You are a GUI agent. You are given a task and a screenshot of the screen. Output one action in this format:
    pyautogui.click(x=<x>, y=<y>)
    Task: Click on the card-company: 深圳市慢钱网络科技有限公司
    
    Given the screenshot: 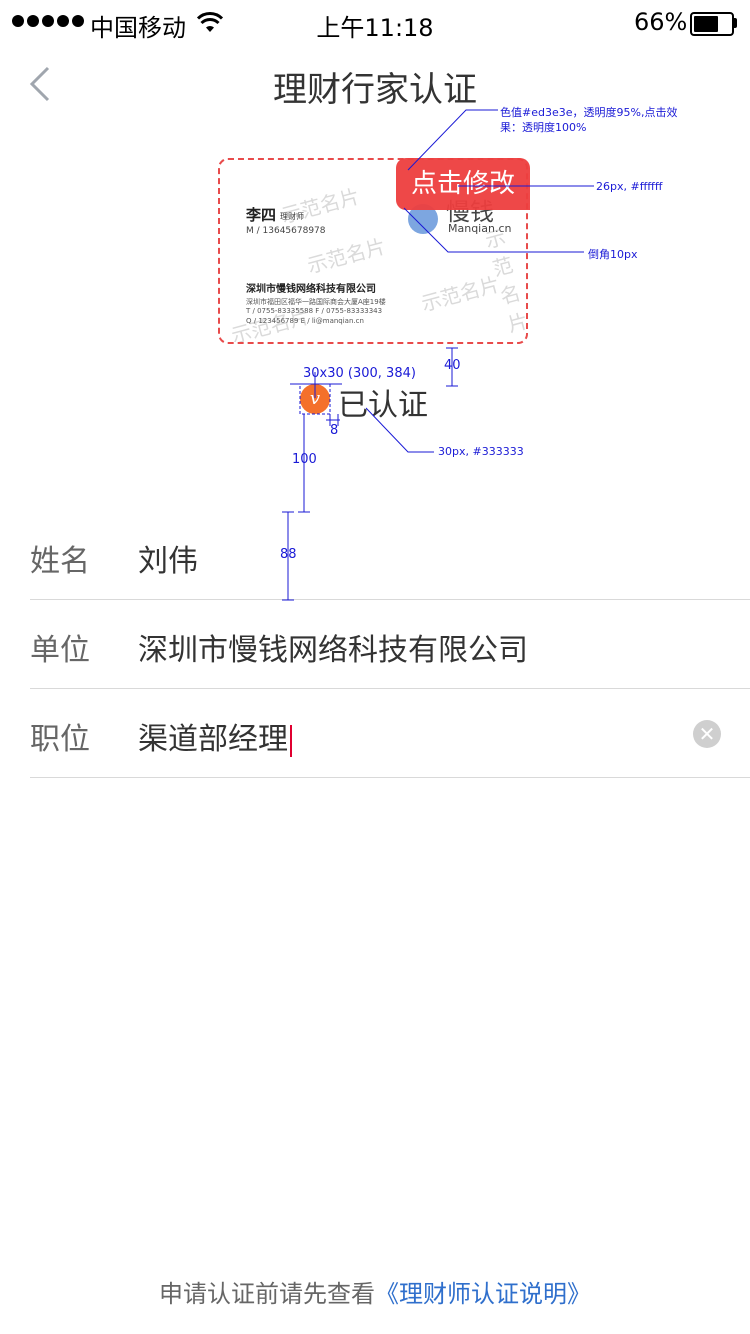 What is the action you would take?
    pyautogui.click(x=311, y=289)
    